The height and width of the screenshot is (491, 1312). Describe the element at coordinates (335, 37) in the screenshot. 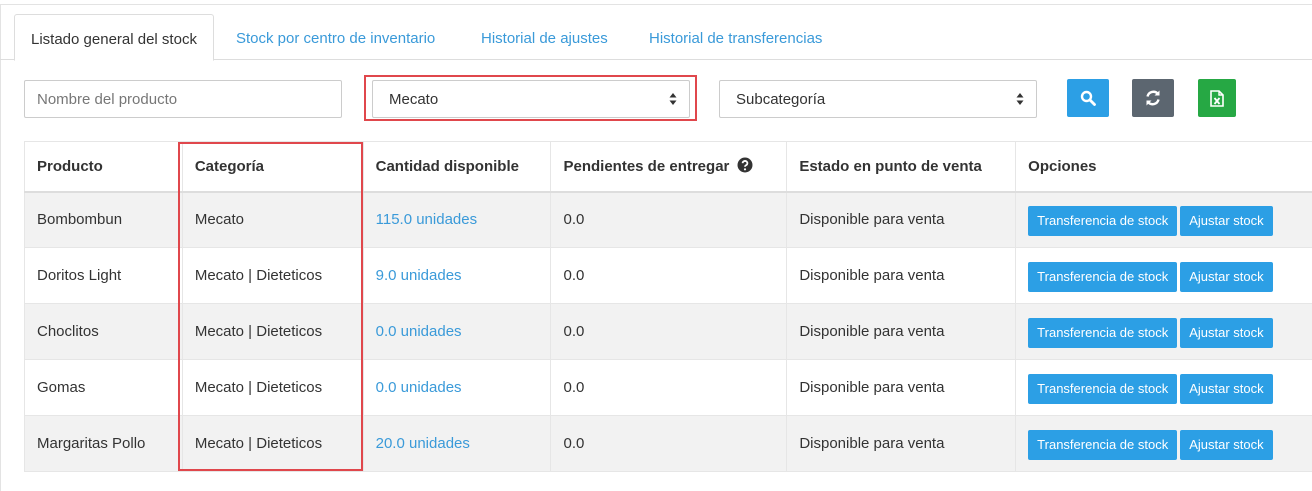

I see `tab-stock-por-centro: Stock por centro de inventario` at that location.